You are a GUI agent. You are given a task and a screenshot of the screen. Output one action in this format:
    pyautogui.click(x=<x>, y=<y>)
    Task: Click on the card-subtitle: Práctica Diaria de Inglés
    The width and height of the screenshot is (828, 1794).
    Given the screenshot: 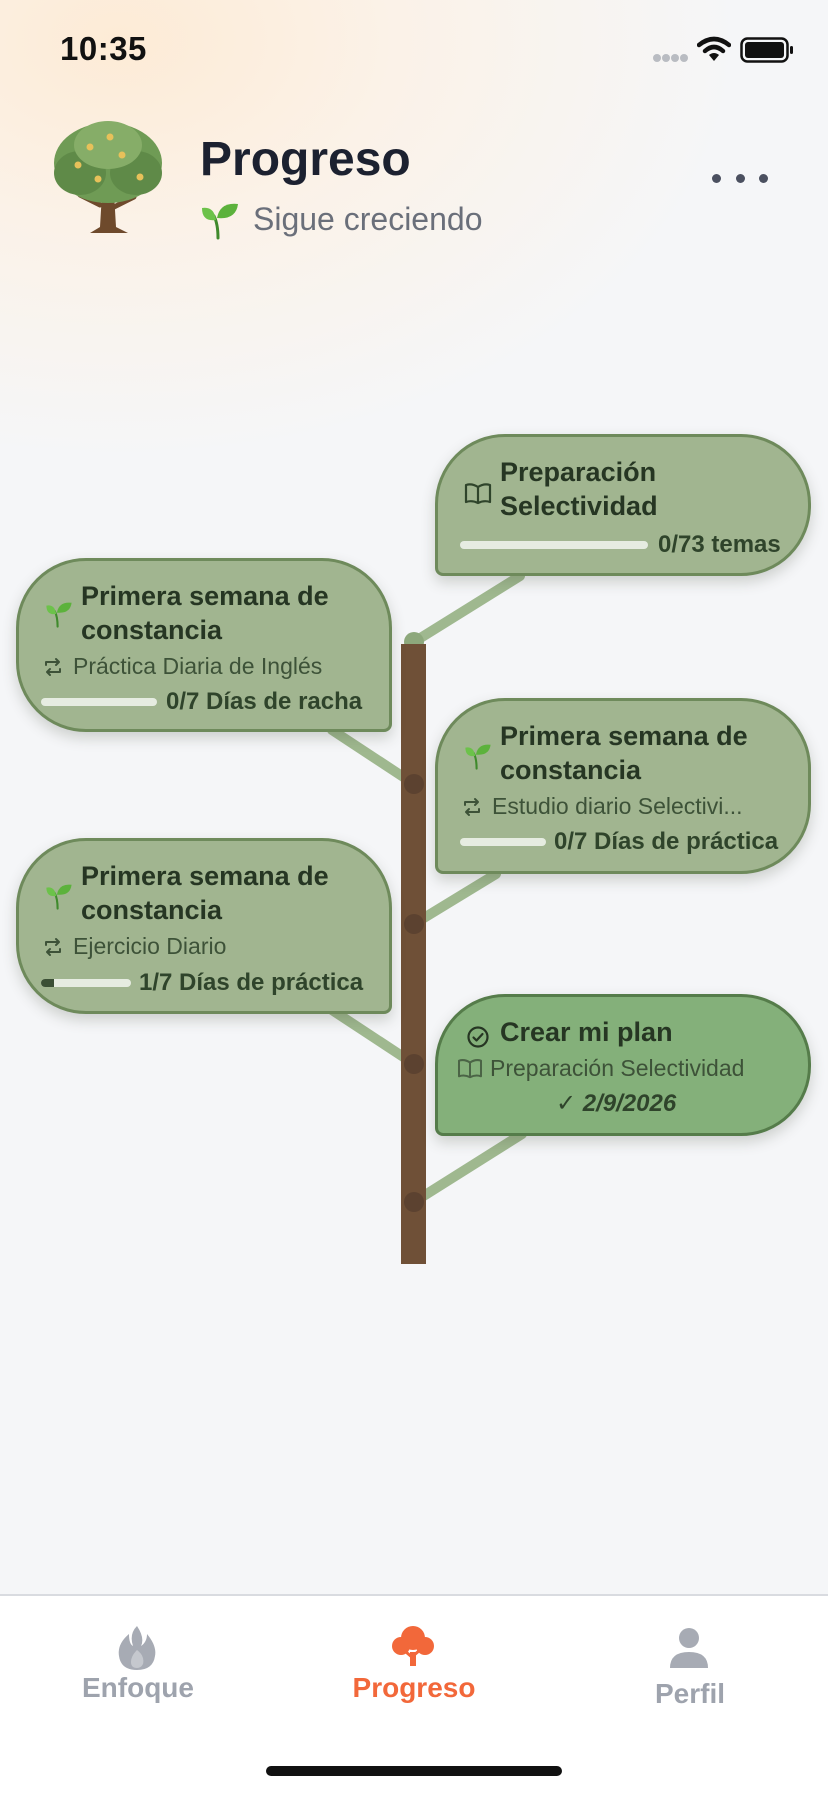 What is the action you would take?
    pyautogui.click(x=198, y=666)
    